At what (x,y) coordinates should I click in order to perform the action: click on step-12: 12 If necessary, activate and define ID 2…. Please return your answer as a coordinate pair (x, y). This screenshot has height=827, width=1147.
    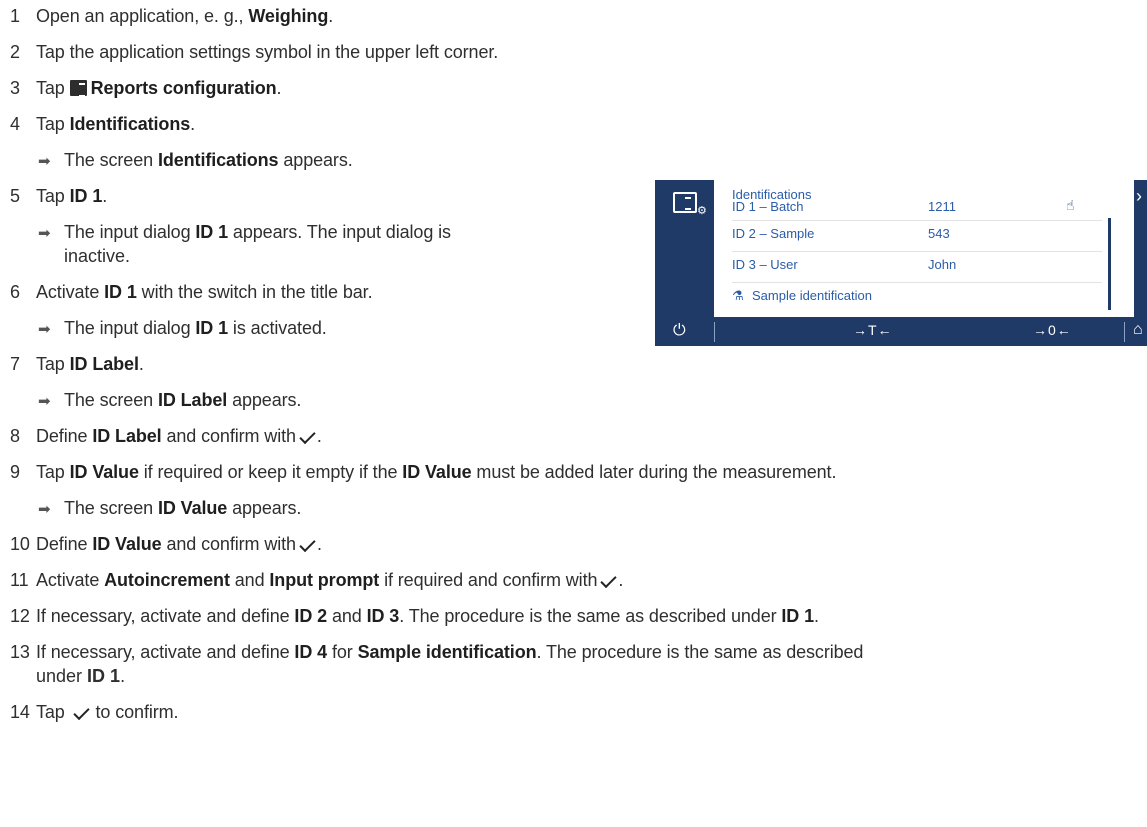
    Looking at the image, I should click on (414, 616).